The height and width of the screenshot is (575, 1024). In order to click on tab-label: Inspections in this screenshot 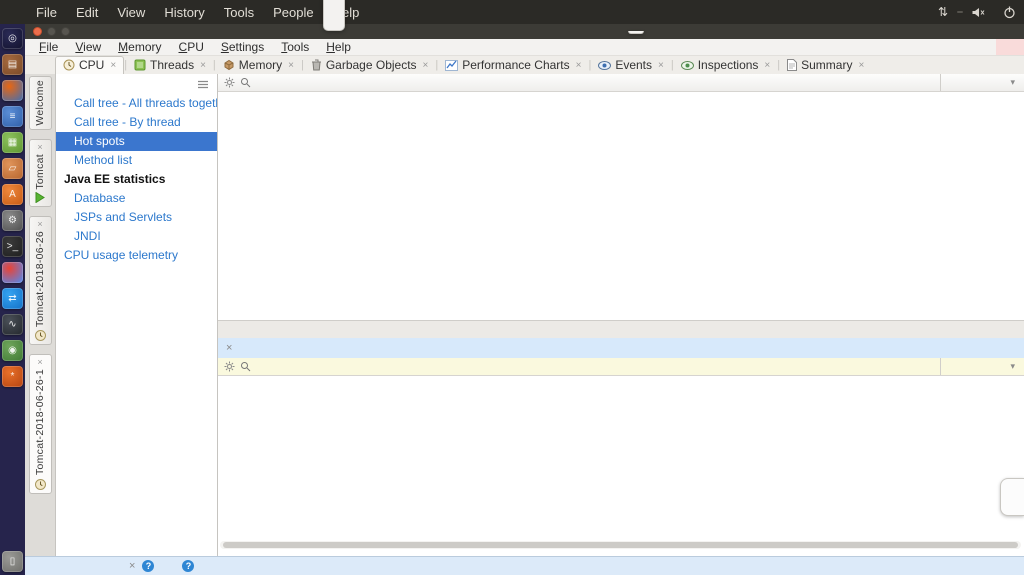, I will do `click(728, 65)`.